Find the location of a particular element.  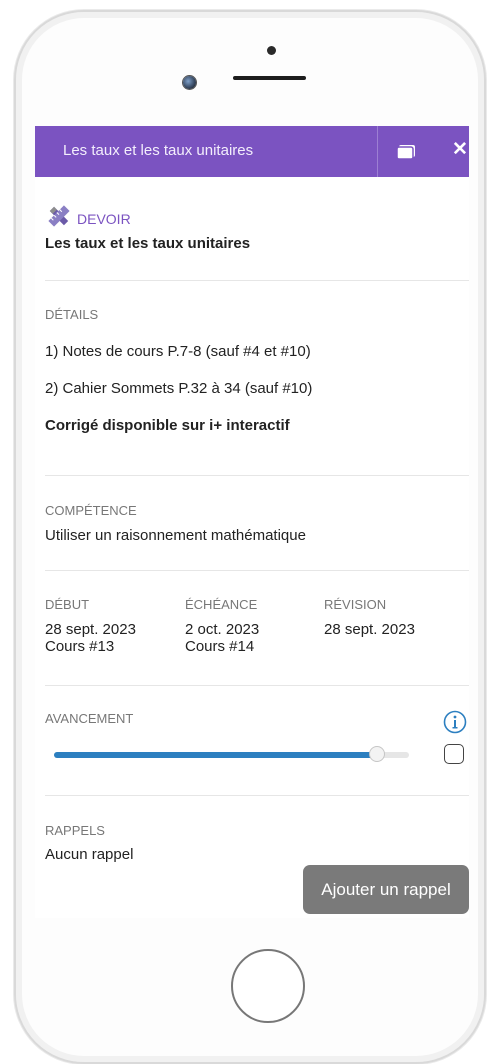

pencil-ruler-icon is located at coordinates (59, 218).